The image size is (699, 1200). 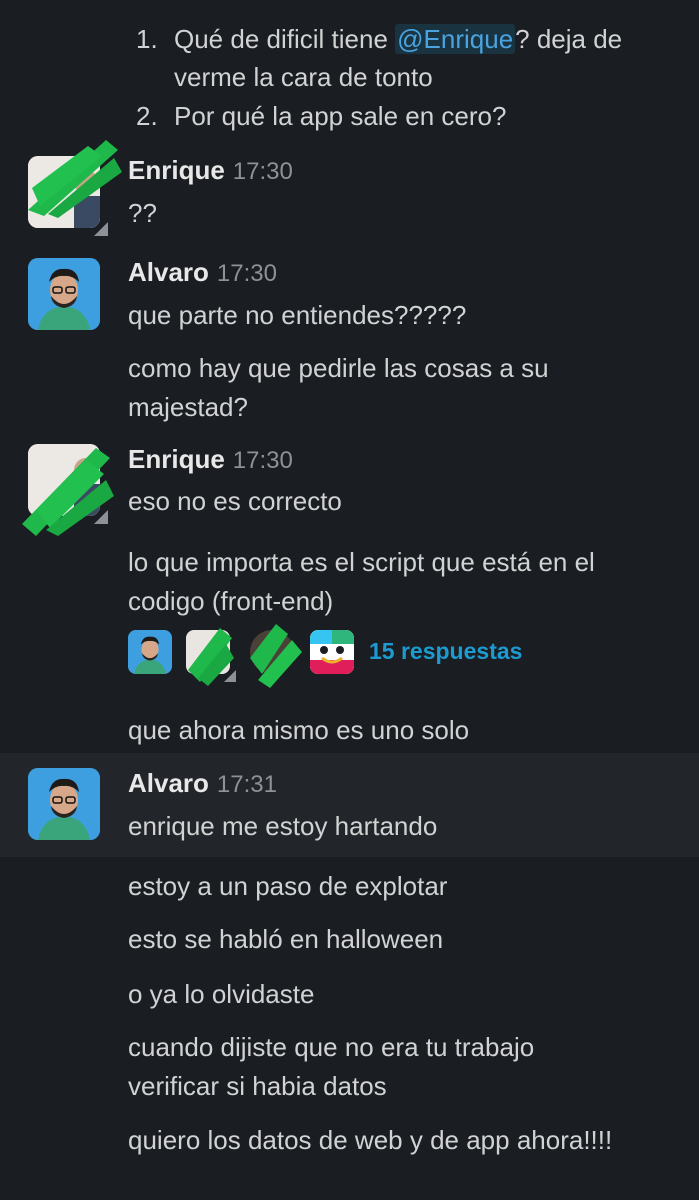 What do you see at coordinates (331, 1047) in the screenshot?
I see `message-text: cuando dijiste que no era tu trabajo` at bounding box center [331, 1047].